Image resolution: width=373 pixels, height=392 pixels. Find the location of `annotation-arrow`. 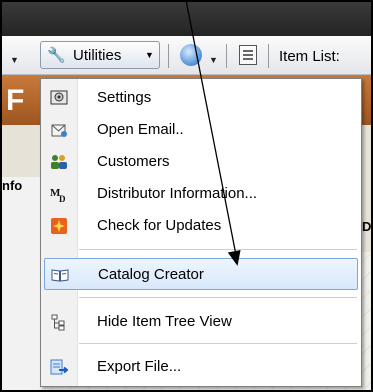

annotation-arrow is located at coordinates (213, 133).